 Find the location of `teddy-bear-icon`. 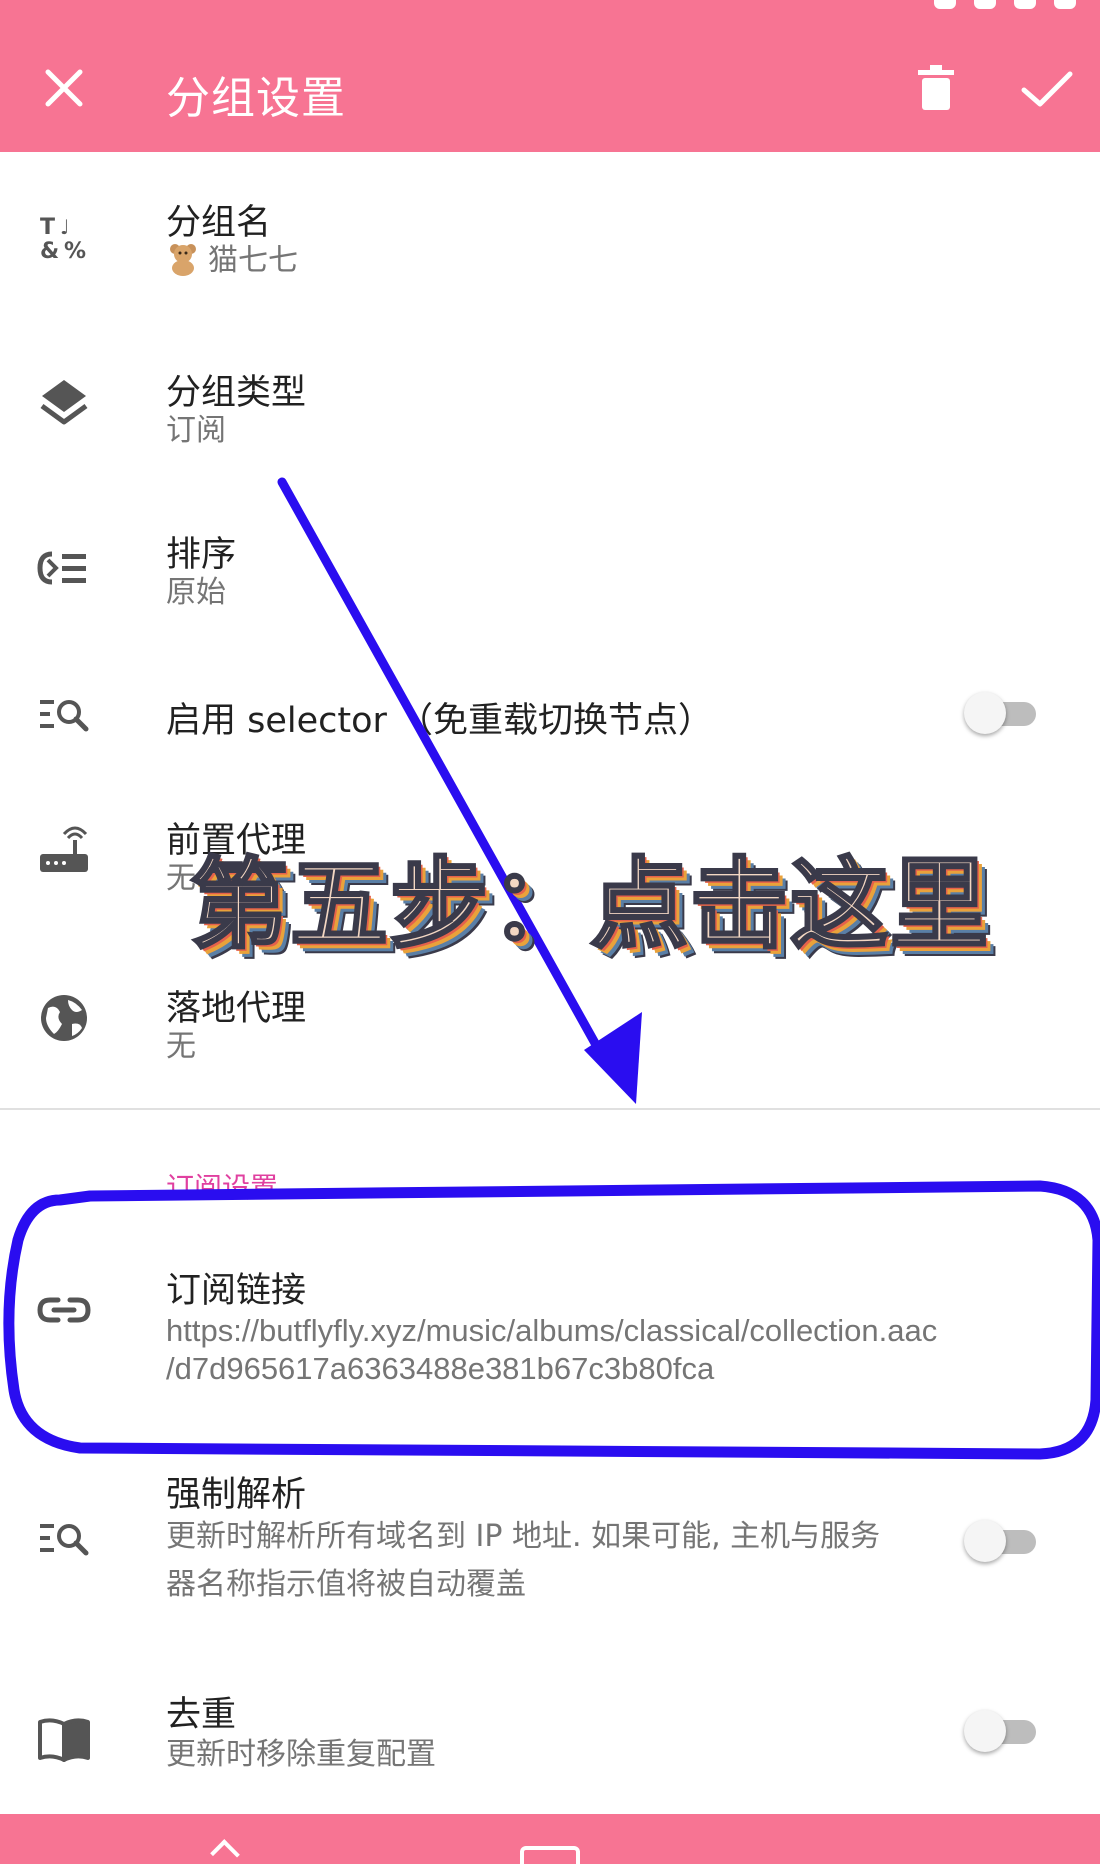

teddy-bear-icon is located at coordinates (183, 260).